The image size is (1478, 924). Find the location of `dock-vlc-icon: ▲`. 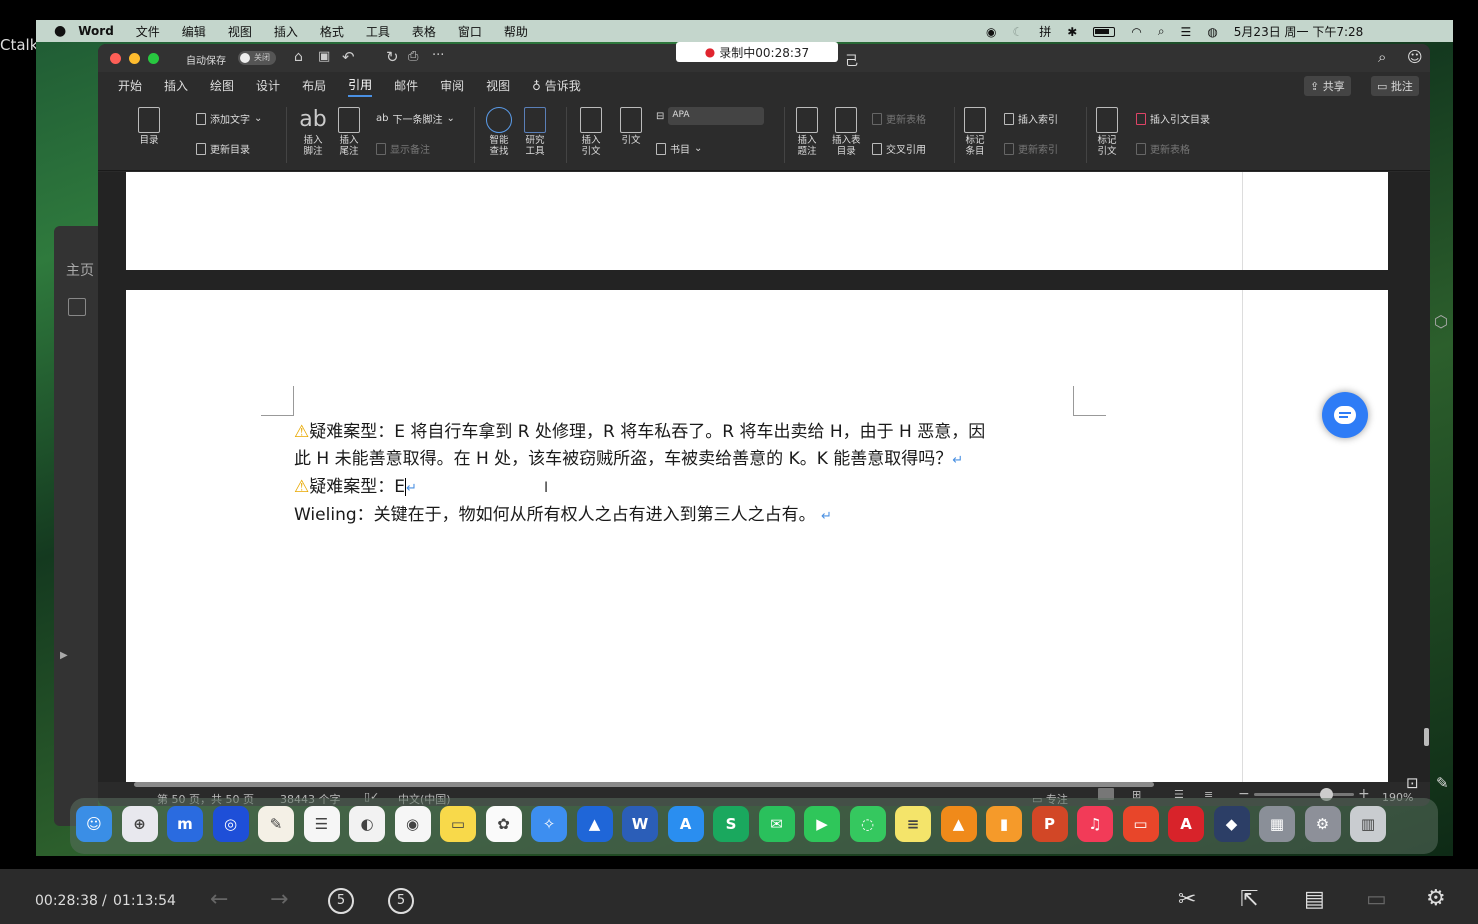

dock-vlc-icon: ▲ is located at coordinates (958, 824).